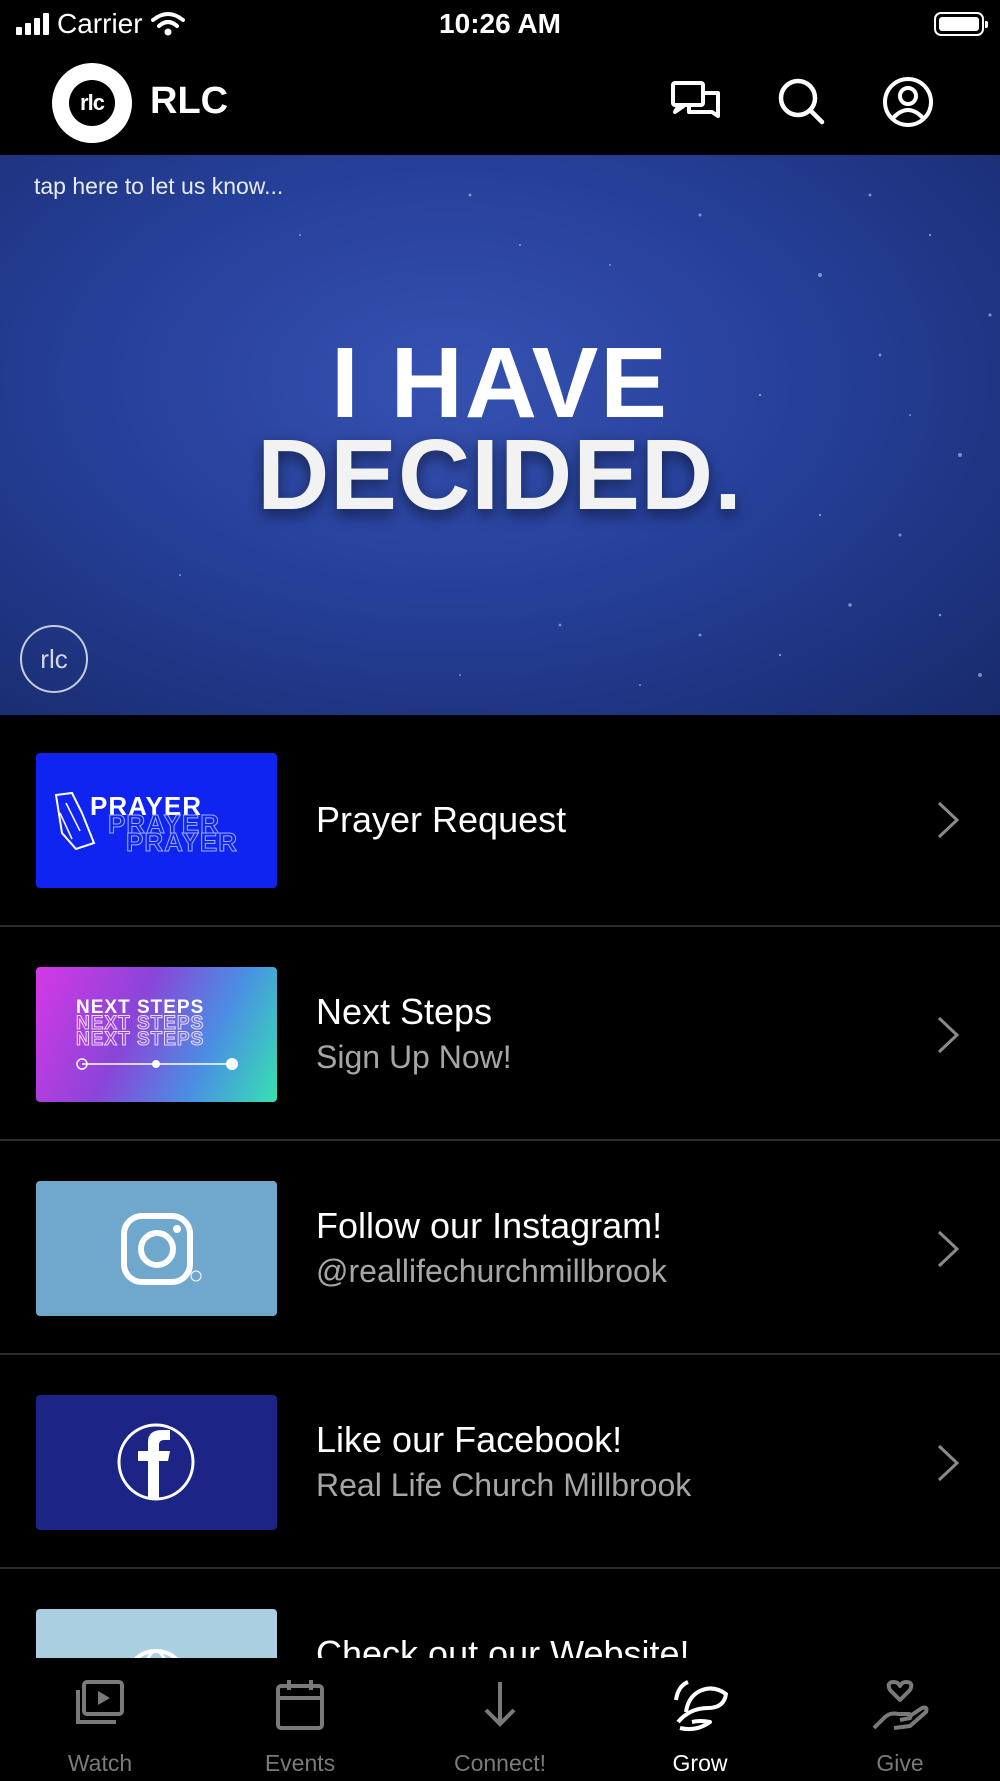 The height and width of the screenshot is (1781, 1000). Describe the element at coordinates (404, 1011) in the screenshot. I see `list-item-title: Next Steps` at that location.